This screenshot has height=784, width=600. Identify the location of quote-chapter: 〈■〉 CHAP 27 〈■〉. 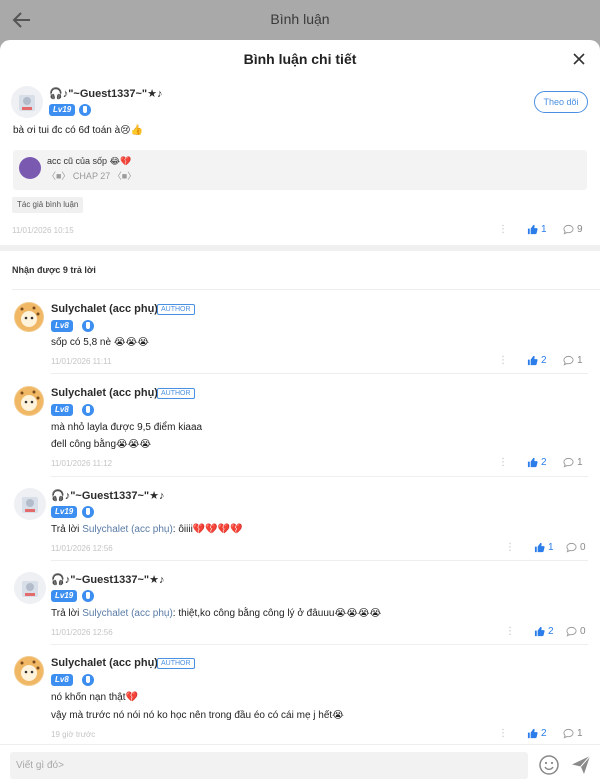
(92, 176).